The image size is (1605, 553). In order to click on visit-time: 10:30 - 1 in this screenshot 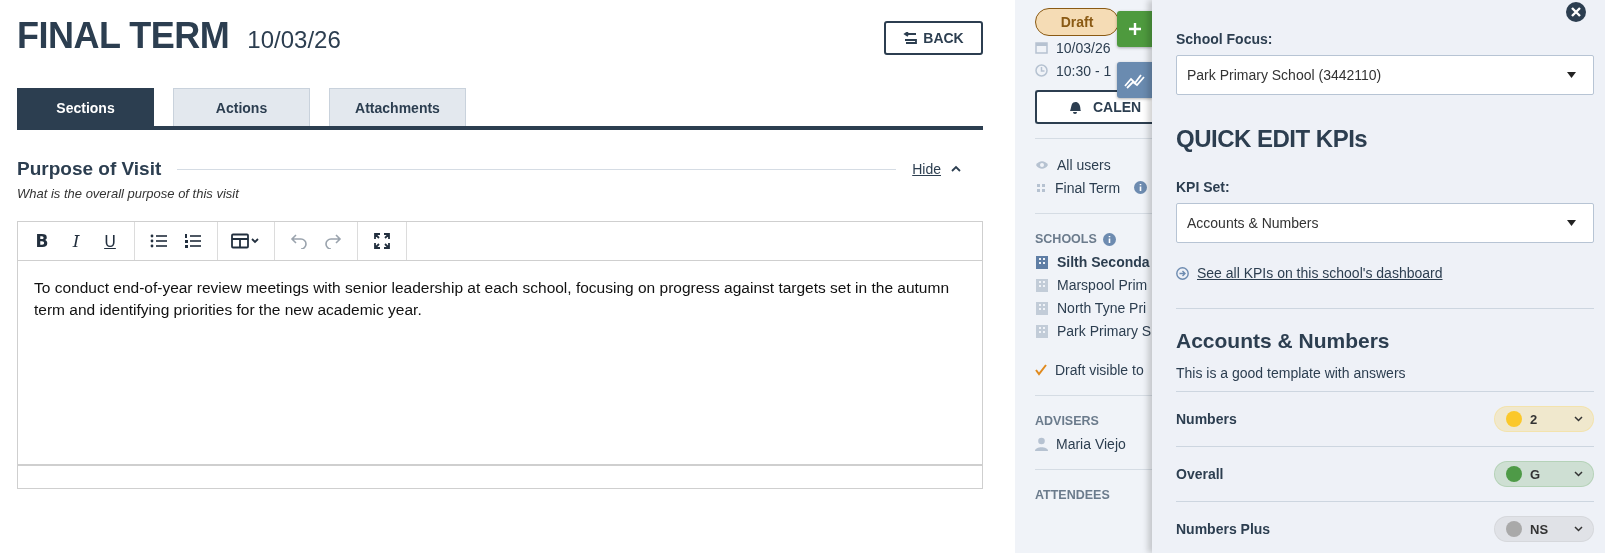, I will do `click(1084, 70)`.